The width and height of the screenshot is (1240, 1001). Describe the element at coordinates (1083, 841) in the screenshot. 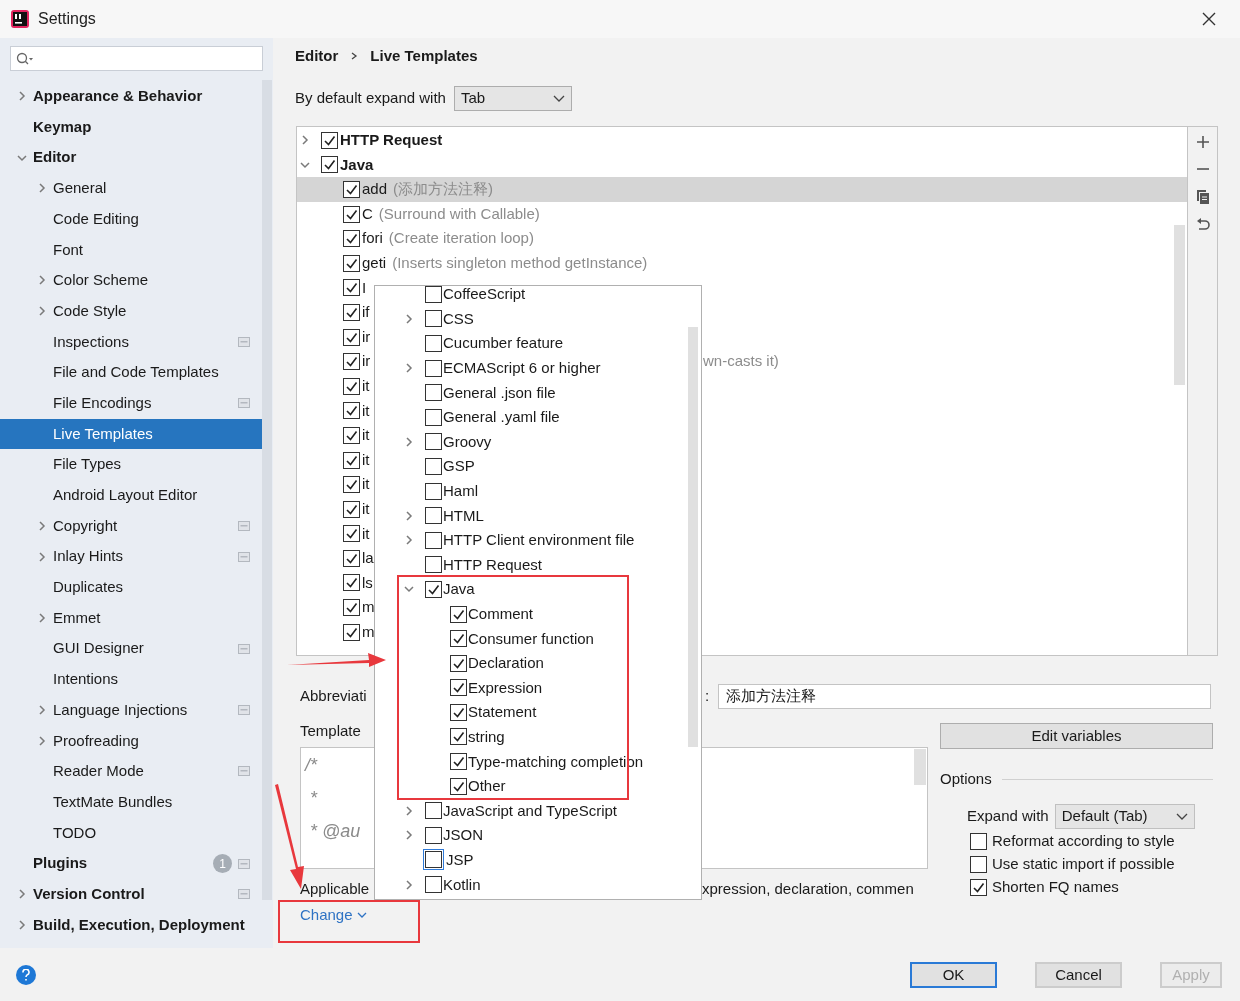

I see `checkbox-label: Reformat according to style` at that location.